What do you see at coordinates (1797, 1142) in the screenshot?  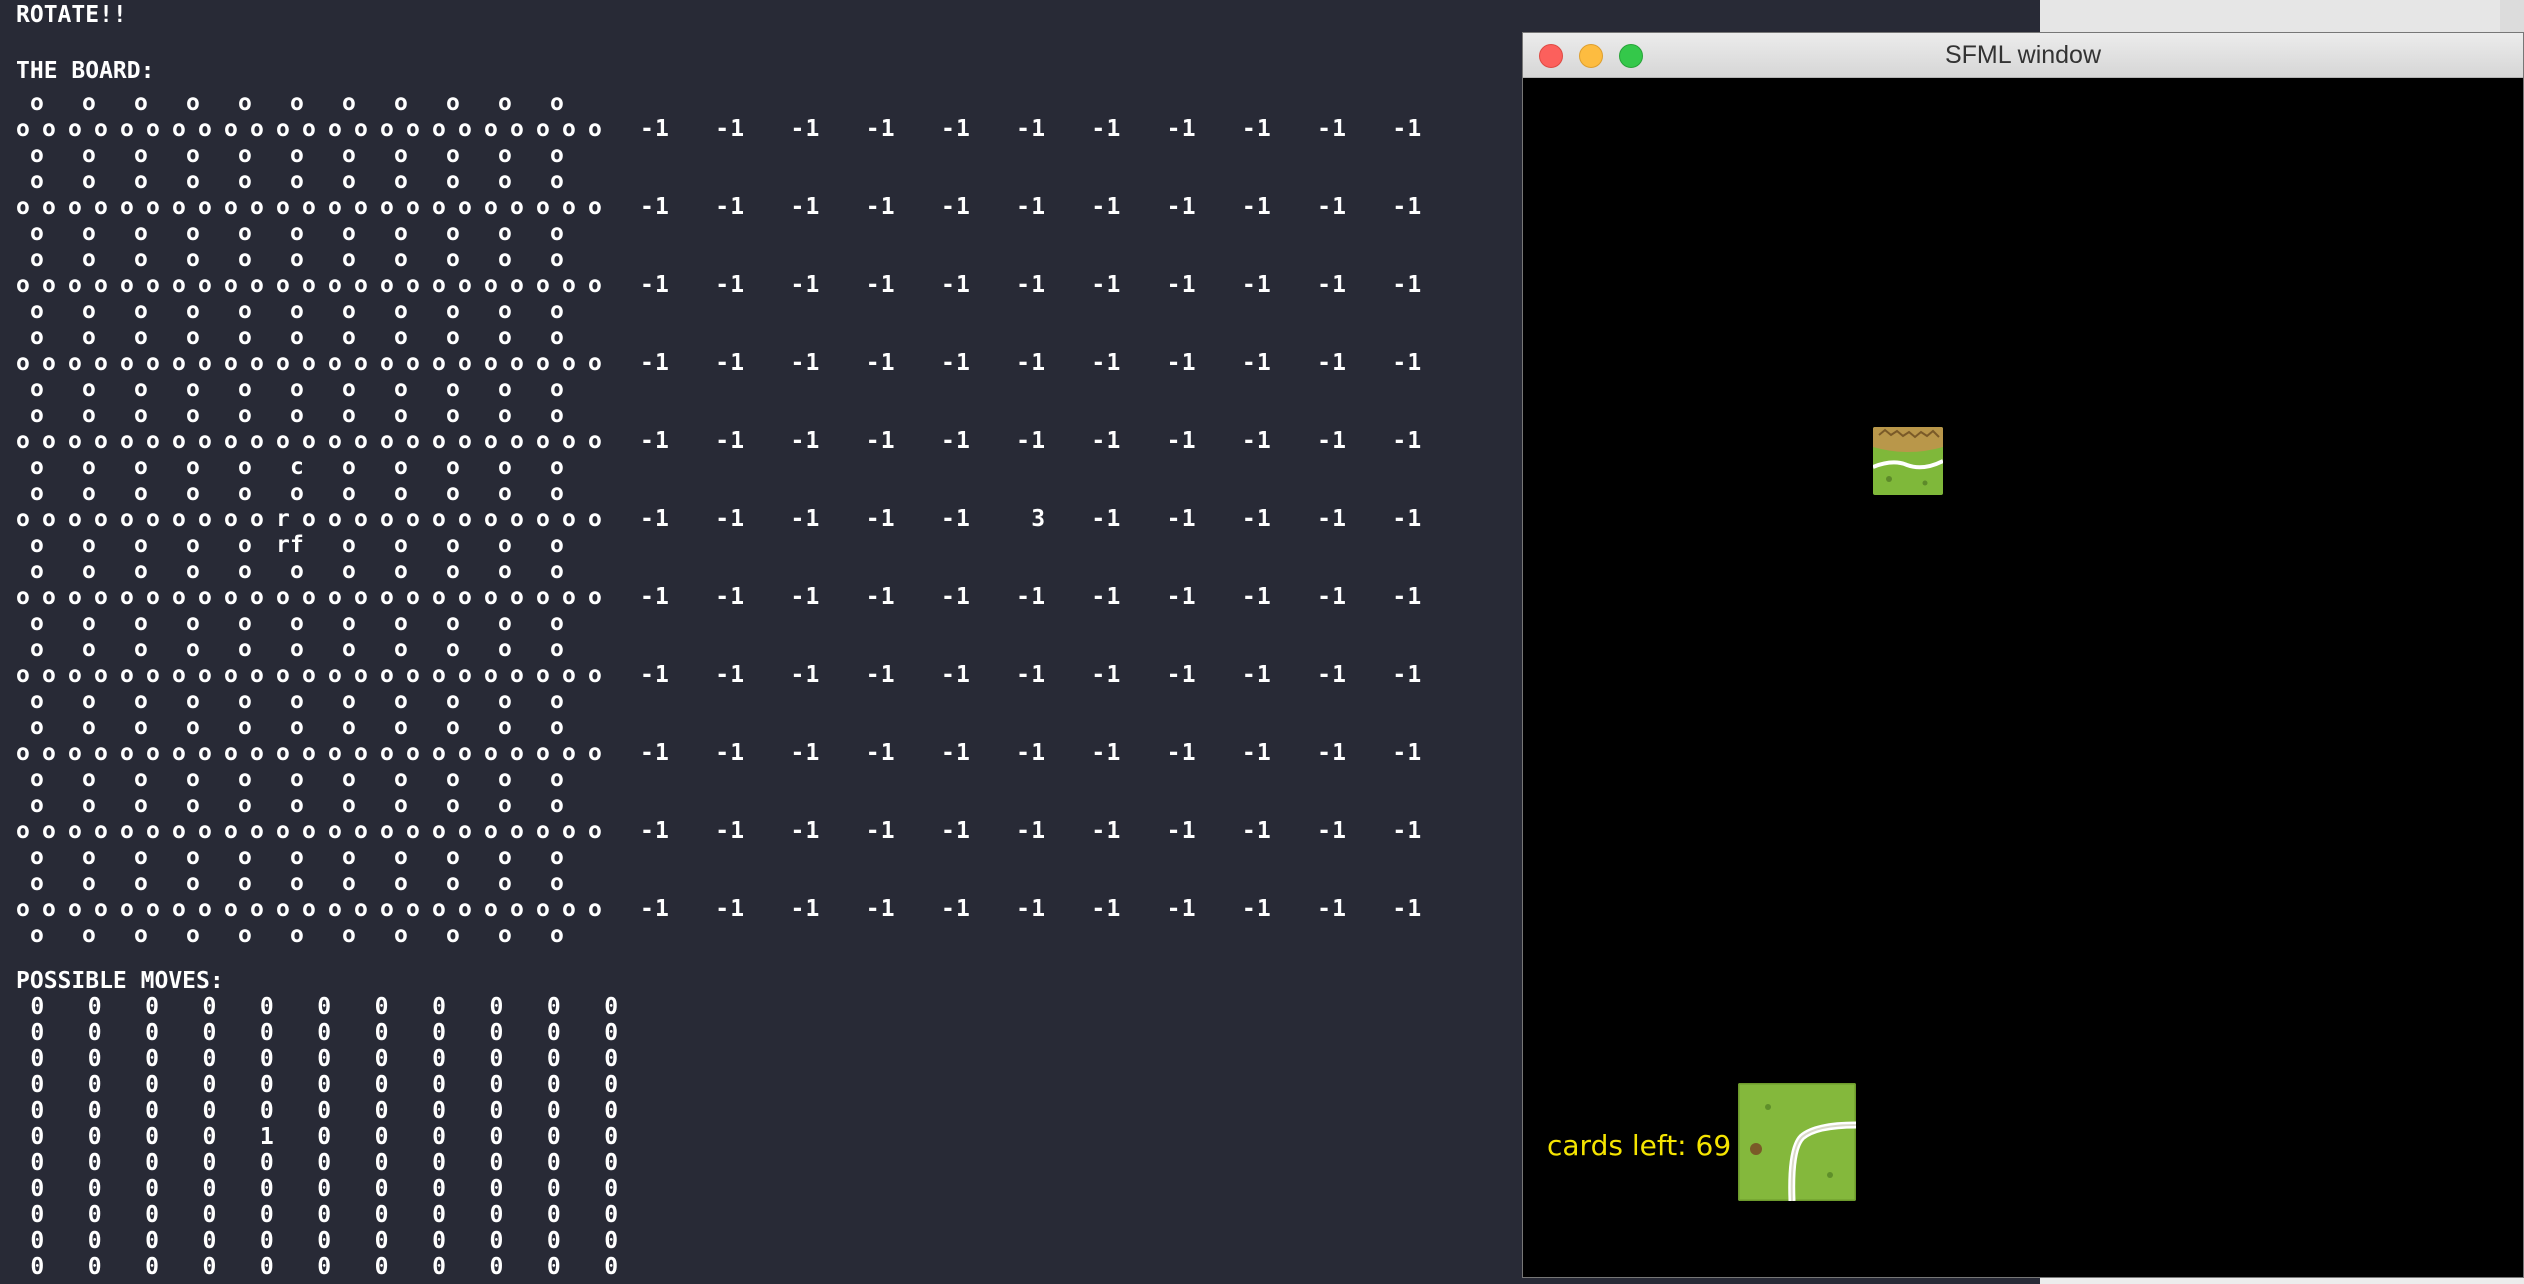 I see `current-card-tile` at bounding box center [1797, 1142].